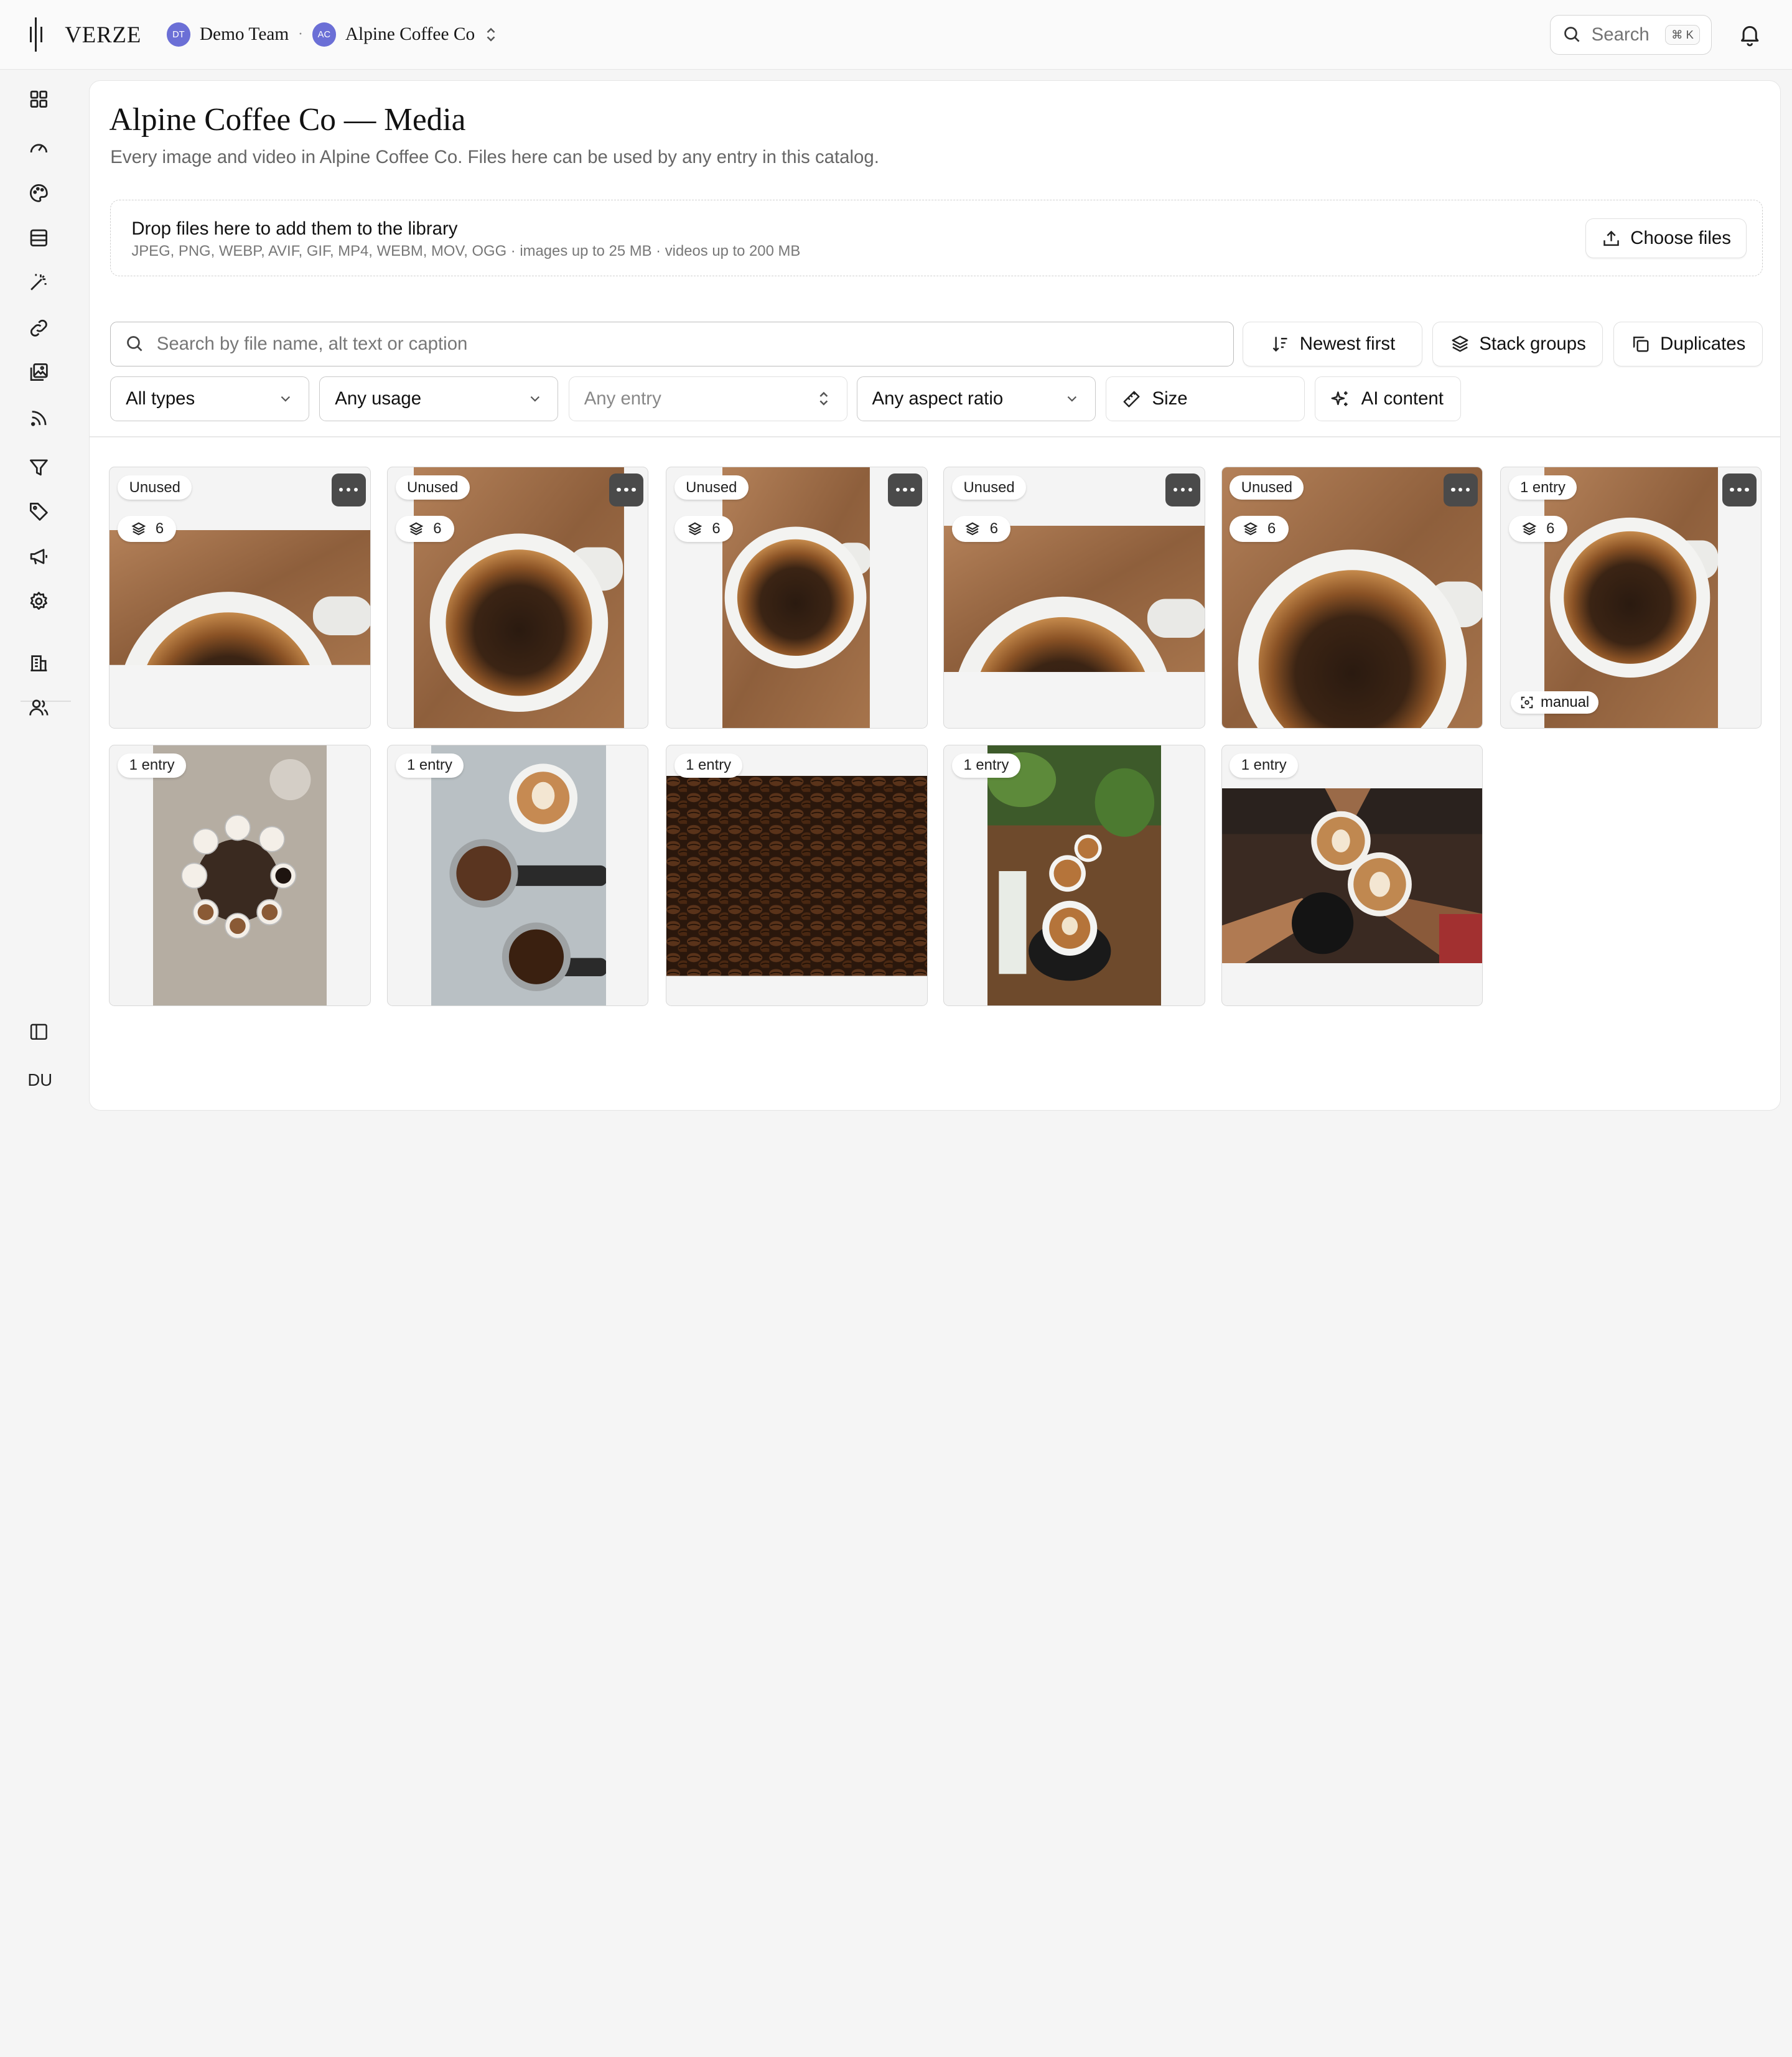  Describe the element at coordinates (439, 398) in the screenshot. I see `usage-filter-select: Any usage` at that location.